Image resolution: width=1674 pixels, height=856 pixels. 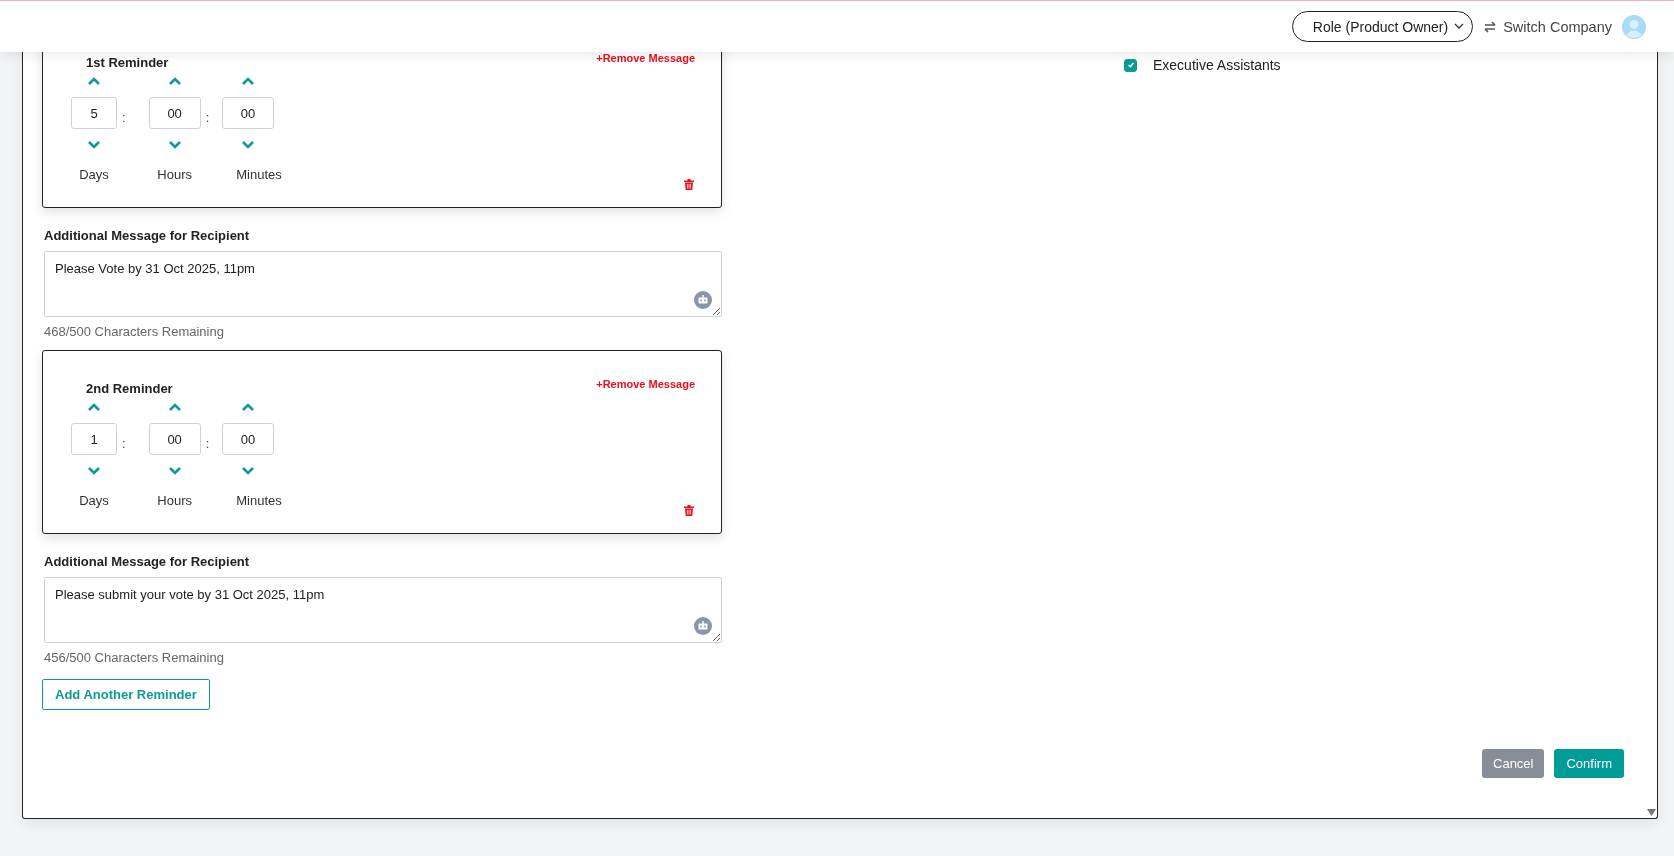 I want to click on swap-icon, so click(x=1490, y=26).